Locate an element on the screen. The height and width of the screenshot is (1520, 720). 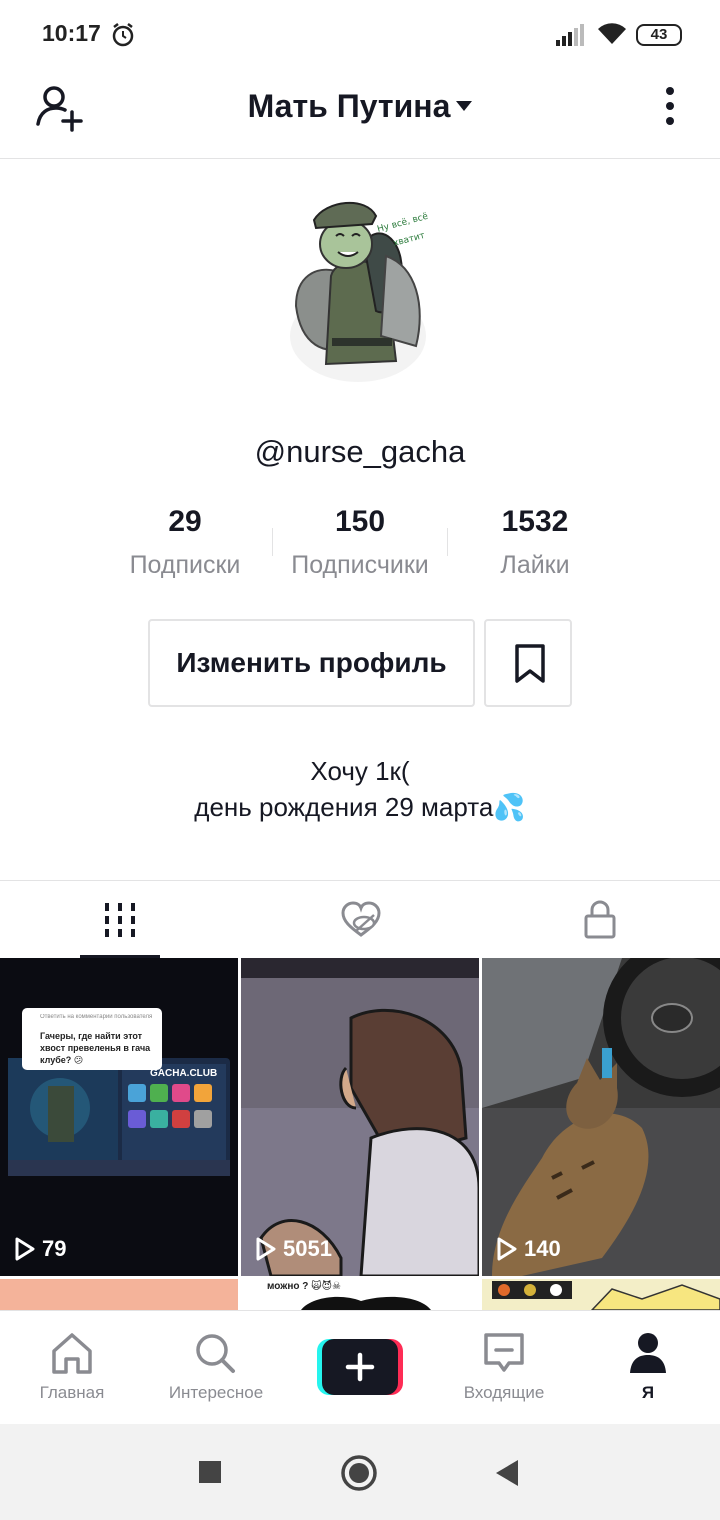
create-plus-icon is located at coordinates (360, 1367).